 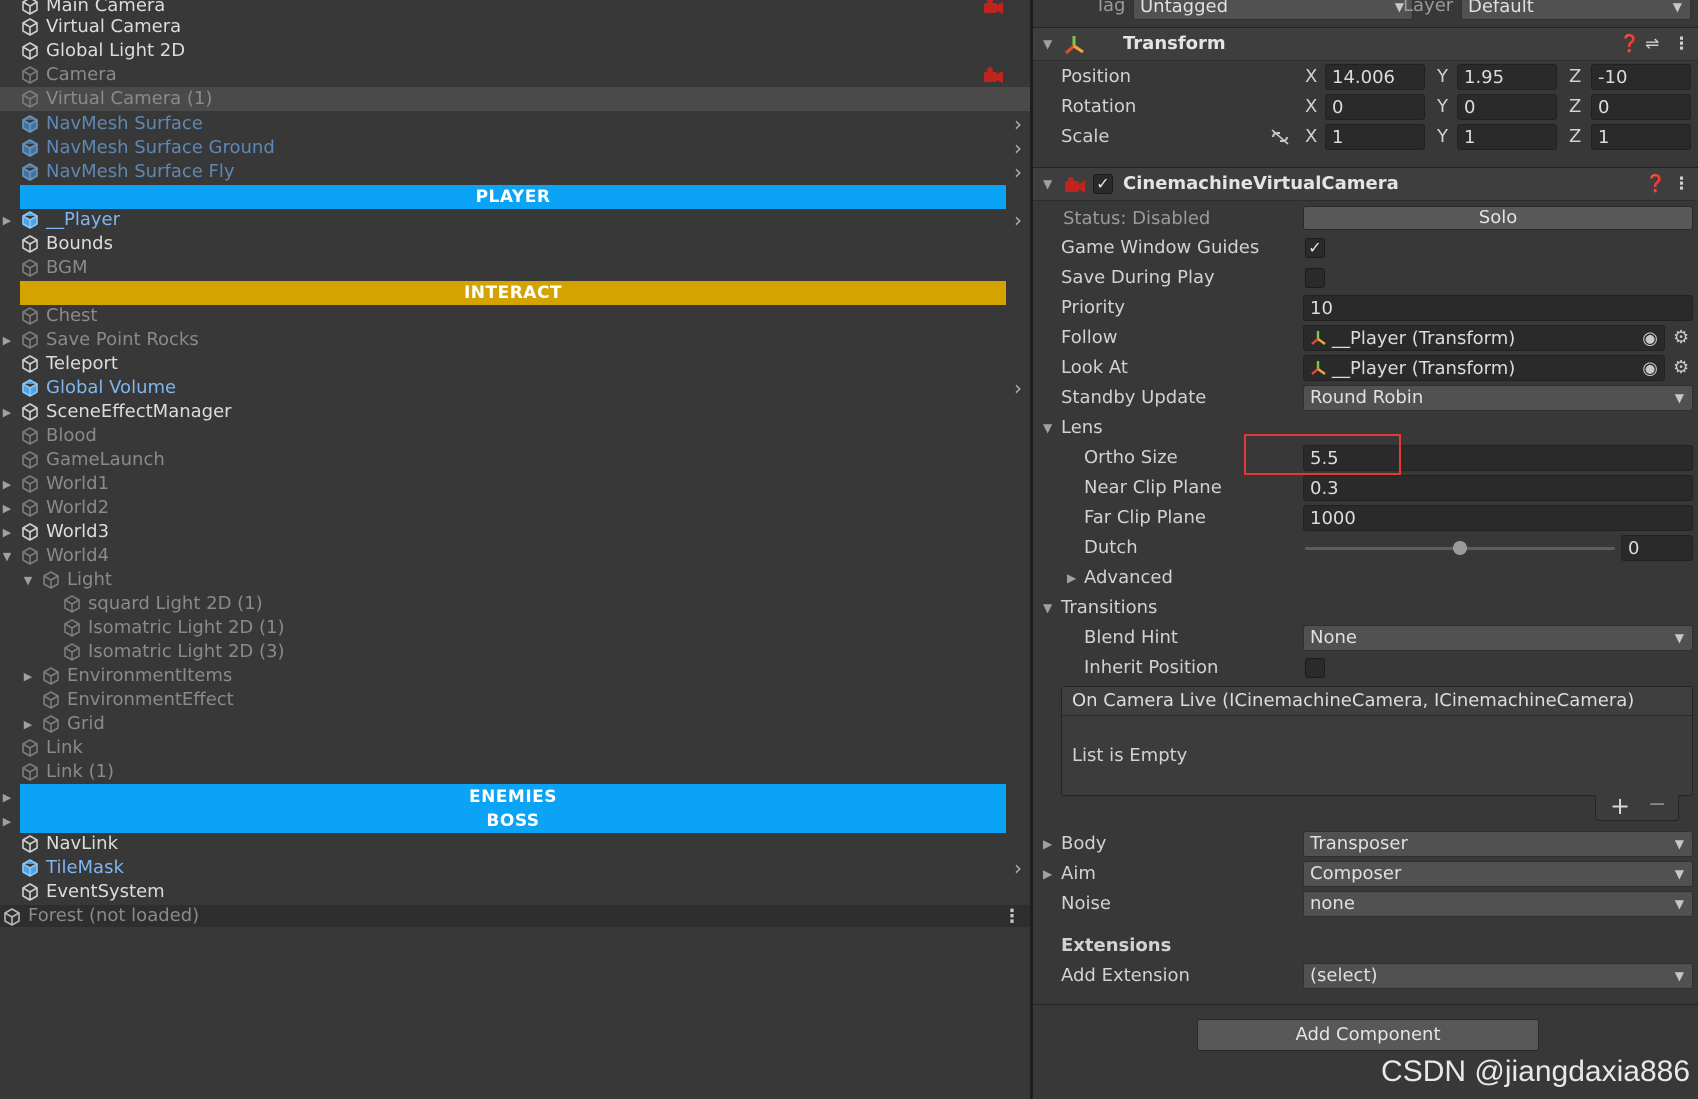 I want to click on hierarchy-row: INTERACT, so click(x=515, y=293).